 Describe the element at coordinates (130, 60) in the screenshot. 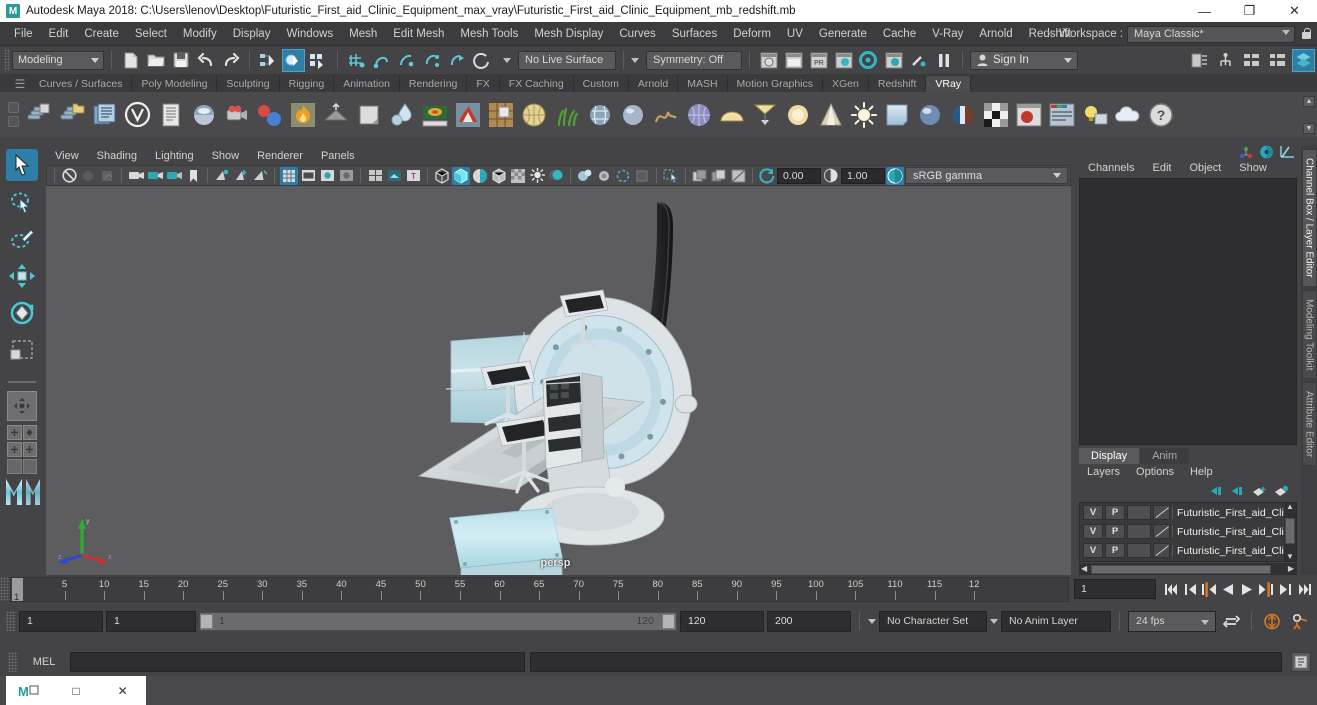

I see `new-scene-icon` at that location.